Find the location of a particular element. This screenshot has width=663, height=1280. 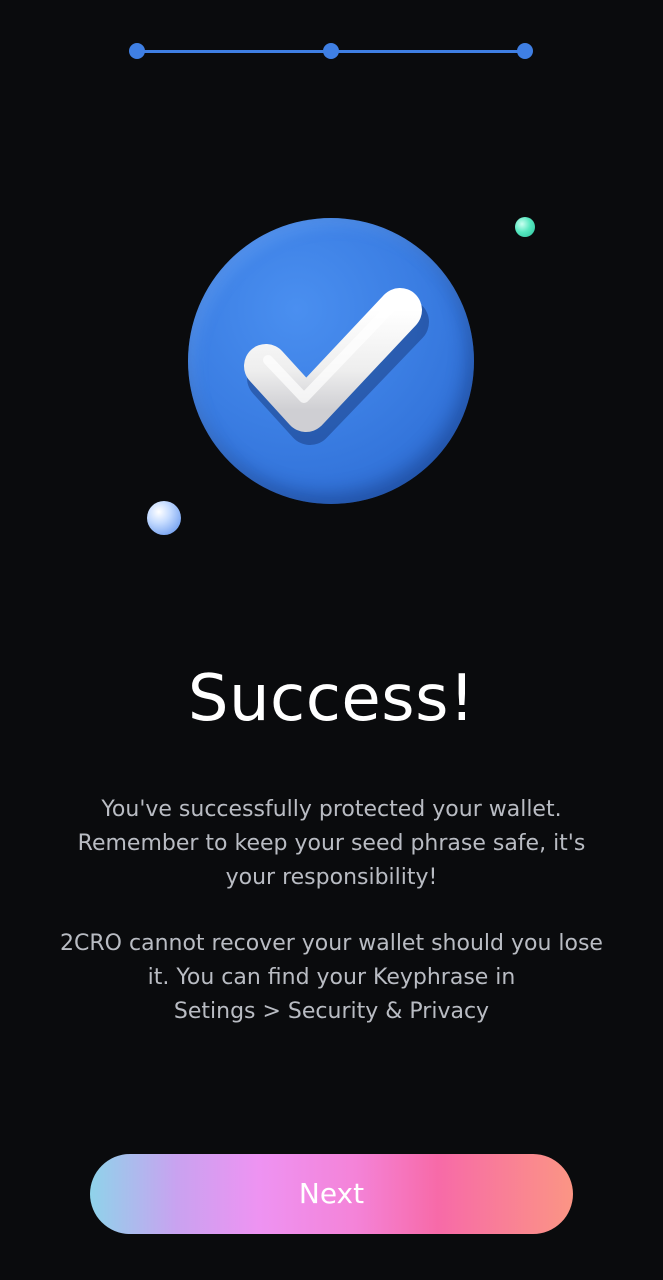

recovery-notice-line: it. You can find your Keyphrase in is located at coordinates (331, 977).